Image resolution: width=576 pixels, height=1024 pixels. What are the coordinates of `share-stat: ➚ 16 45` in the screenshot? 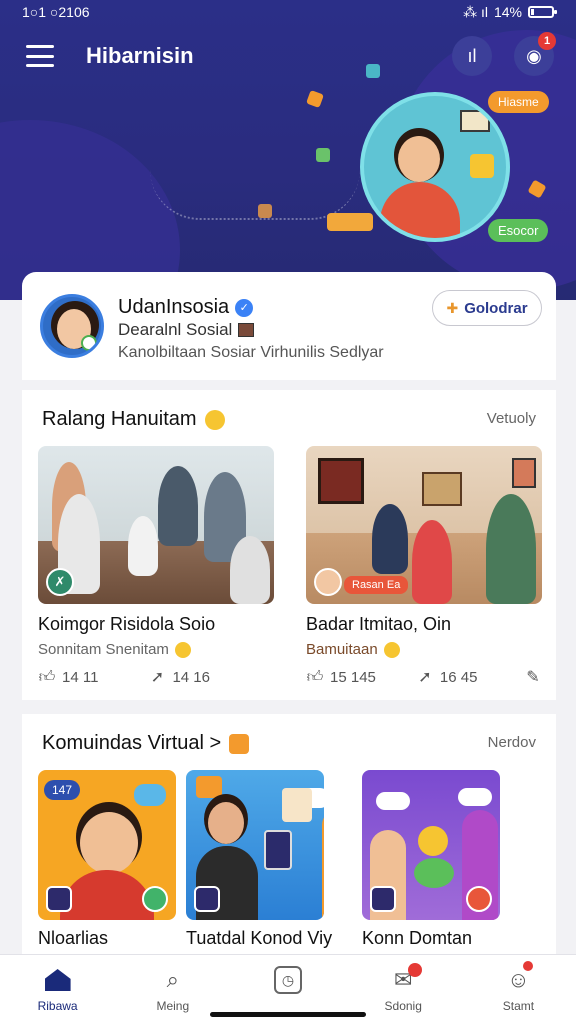 It's located at (447, 677).